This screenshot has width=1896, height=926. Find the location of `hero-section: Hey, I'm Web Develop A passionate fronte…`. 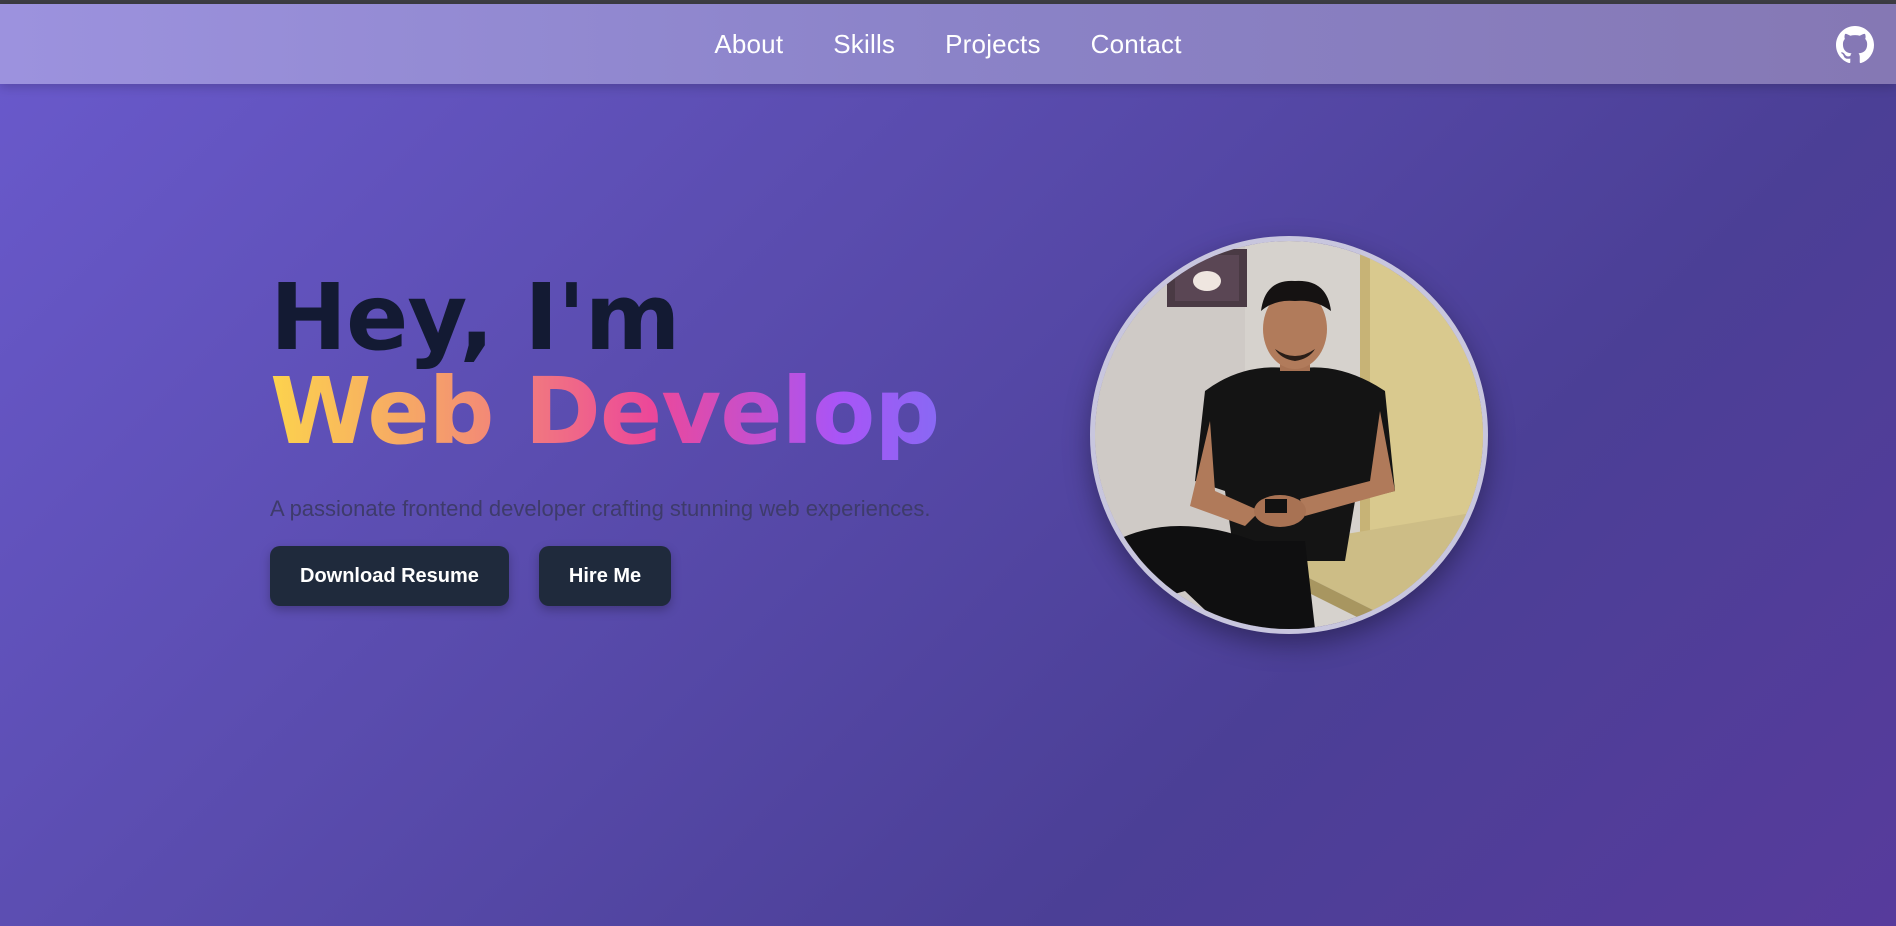

hero-section: Hey, I'm Web Develop A passionate fronte… is located at coordinates (650, 439).